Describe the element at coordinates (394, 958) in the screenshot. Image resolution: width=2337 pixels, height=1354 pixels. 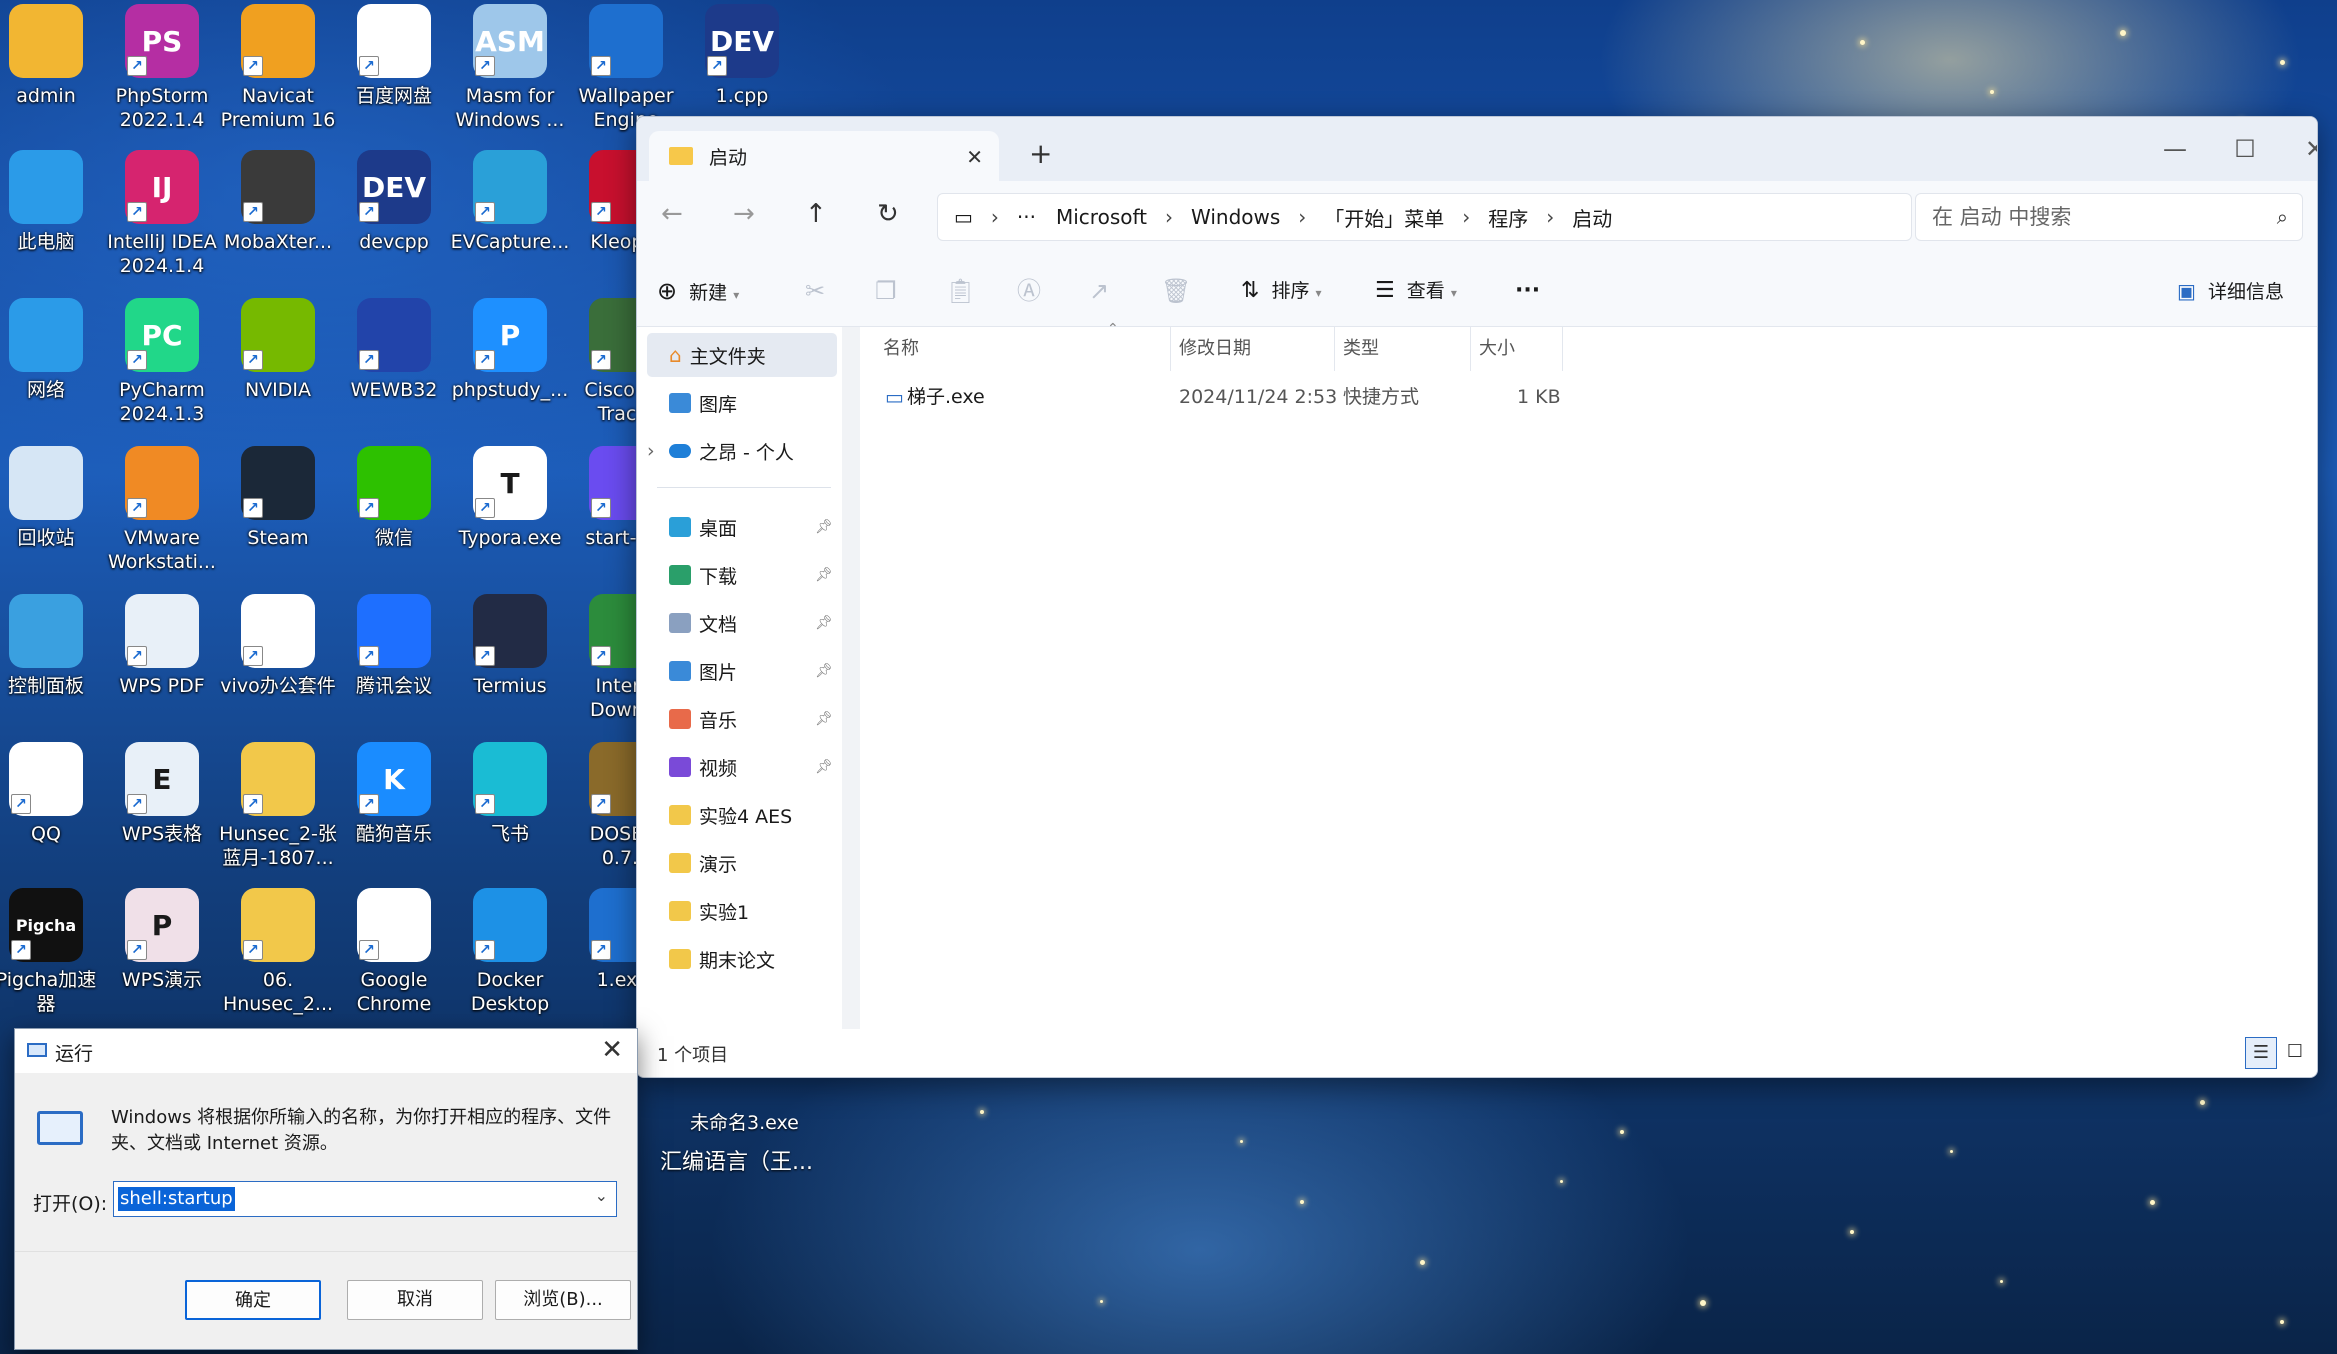
I see `desktop-icon: ↗ Google Chrome` at that location.